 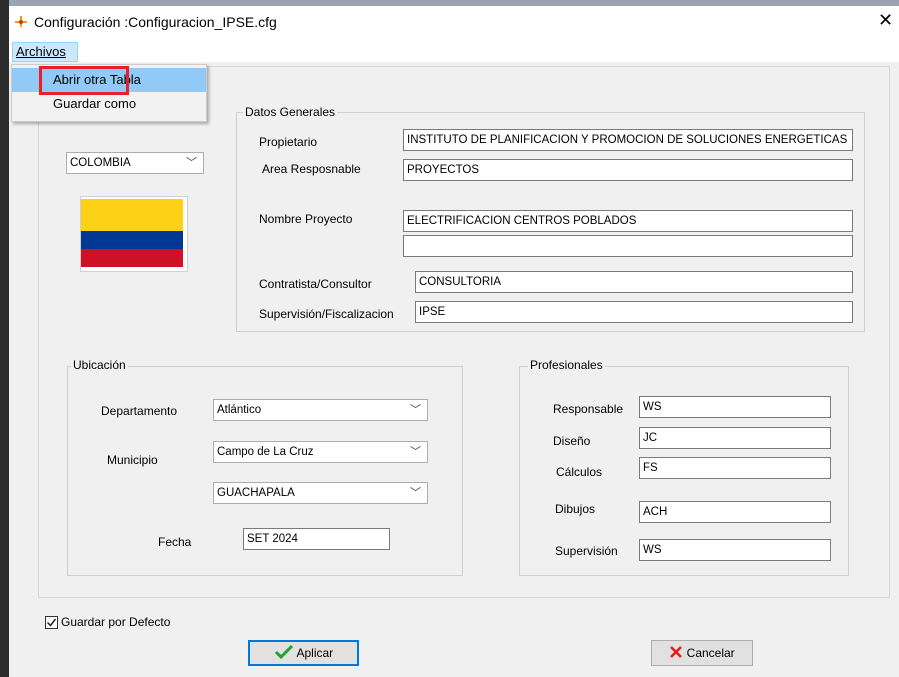 What do you see at coordinates (588, 409) in the screenshot?
I see `responsable-label: Responsable` at bounding box center [588, 409].